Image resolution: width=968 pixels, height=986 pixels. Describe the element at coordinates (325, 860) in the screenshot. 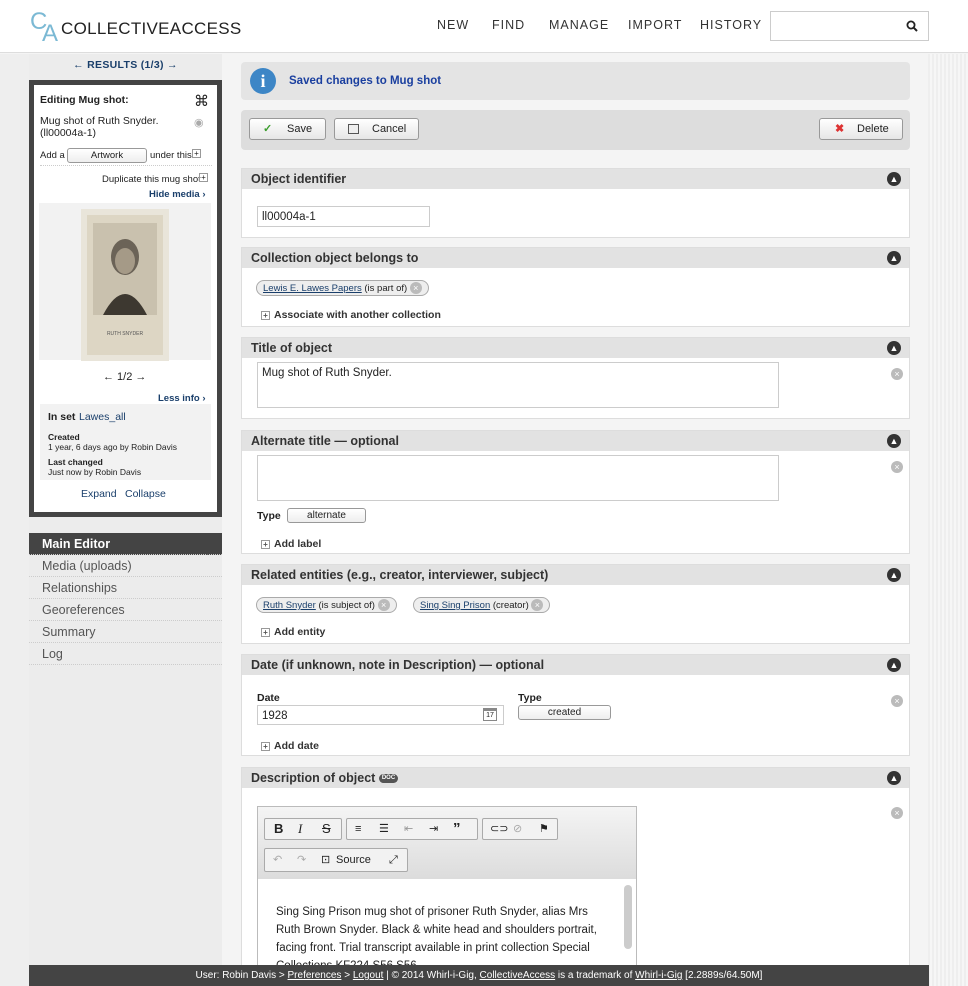

I see `source-icon: ⊡` at that location.